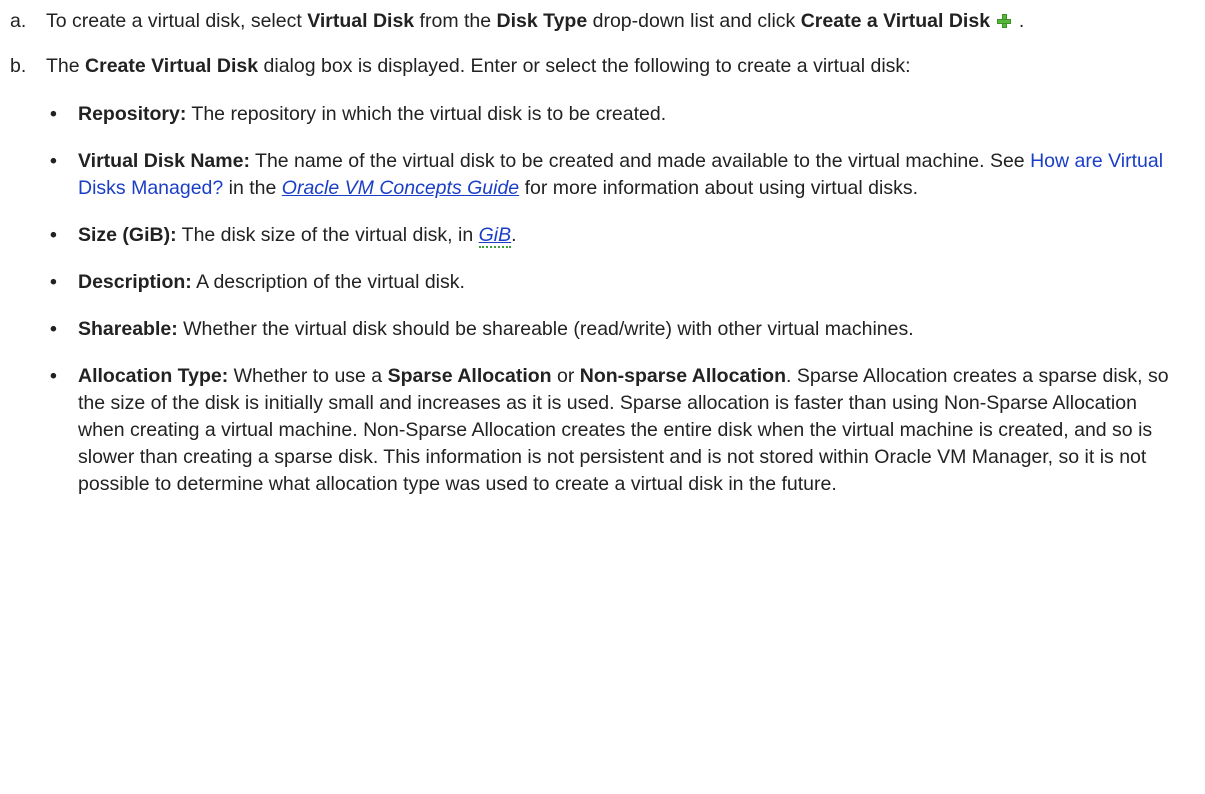 This screenshot has width=1205, height=794. Describe the element at coordinates (132, 114) in the screenshot. I see `field-label: Repository:` at that location.